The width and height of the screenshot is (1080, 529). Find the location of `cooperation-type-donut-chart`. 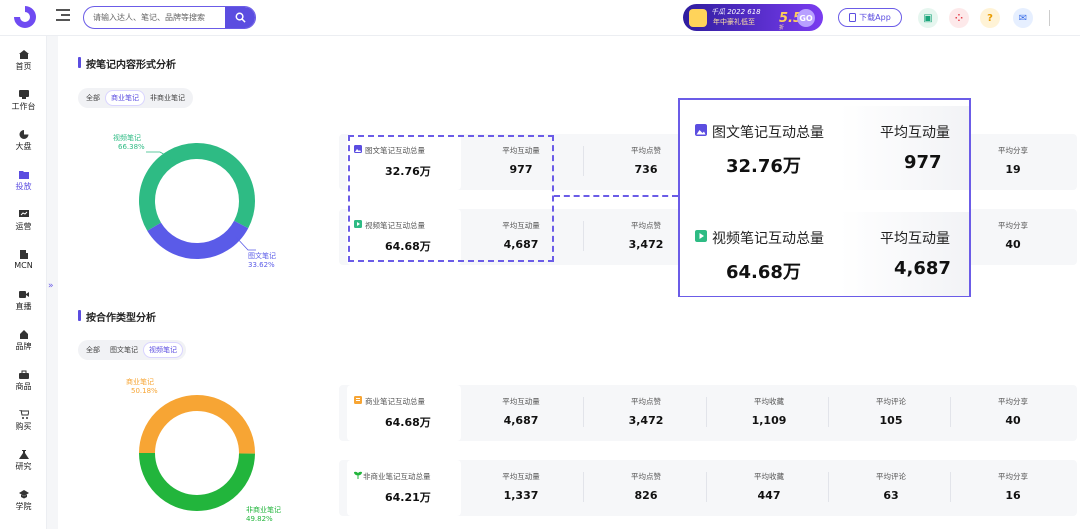

cooperation-type-donut-chart is located at coordinates (197, 453).